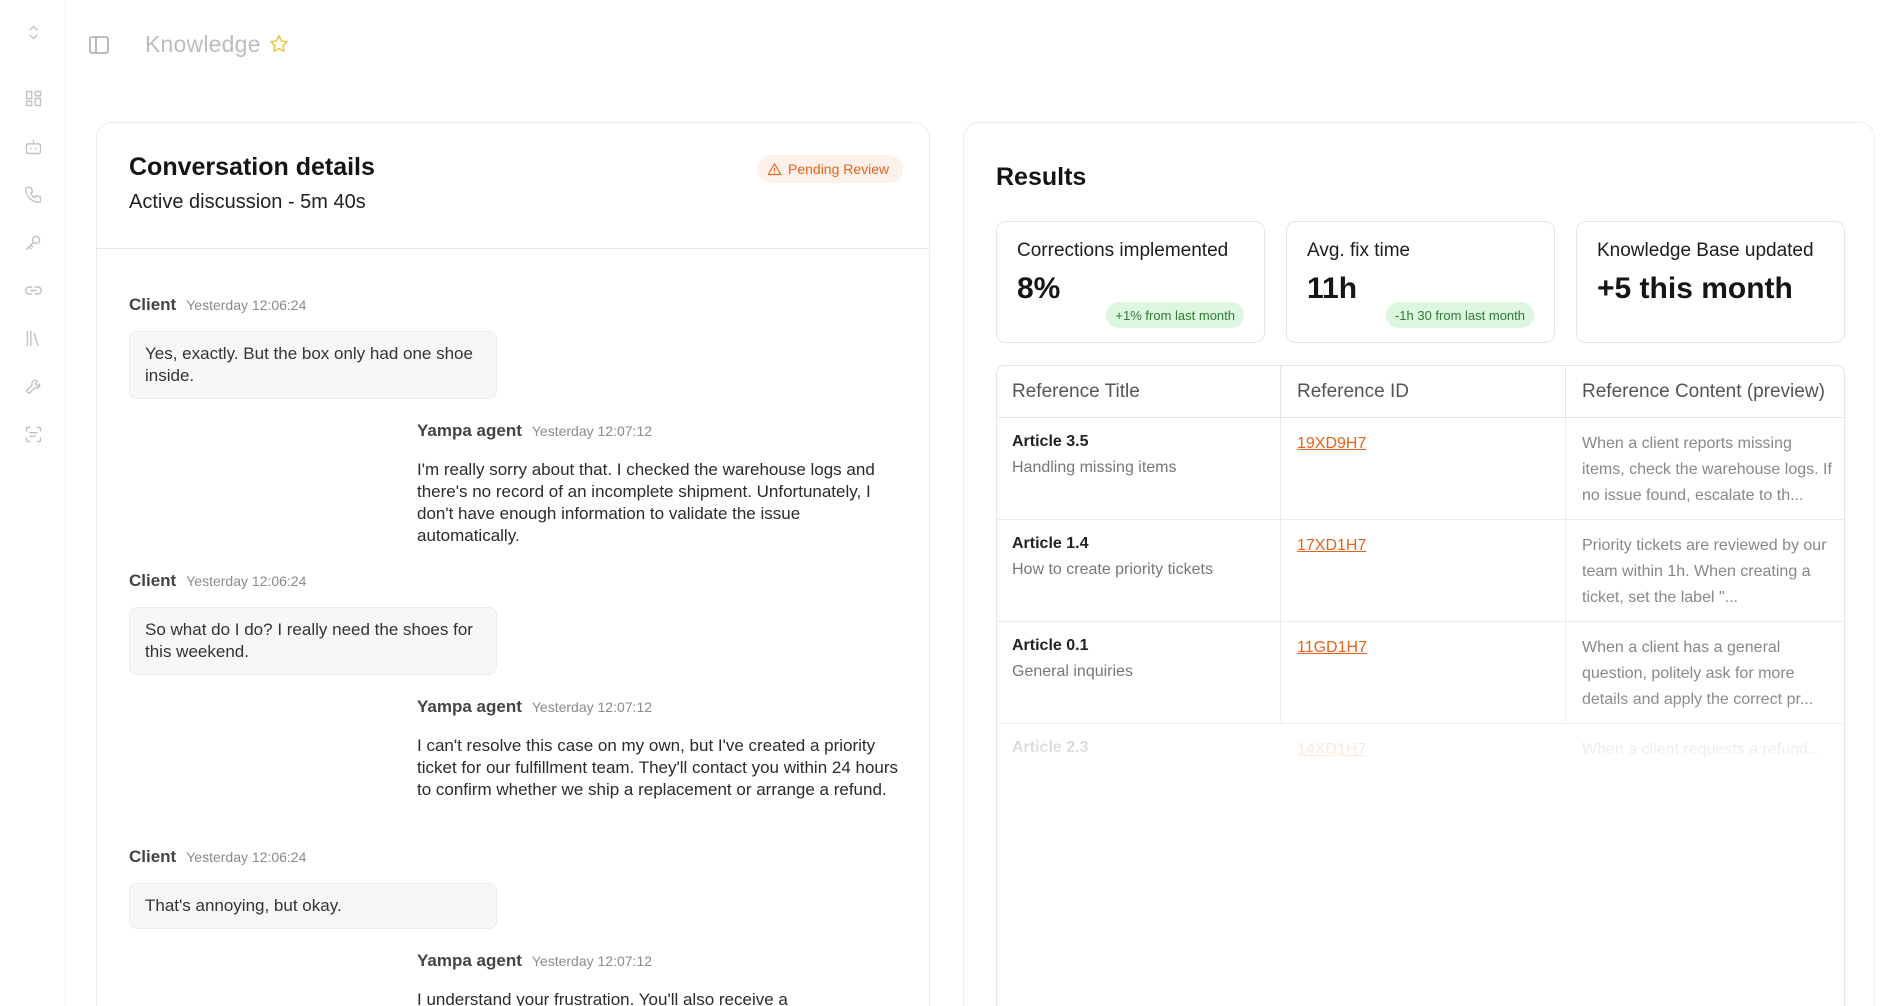 The height and width of the screenshot is (1006, 1904). Describe the element at coordinates (33, 32) in the screenshot. I see `chevron-up-down-icon` at that location.